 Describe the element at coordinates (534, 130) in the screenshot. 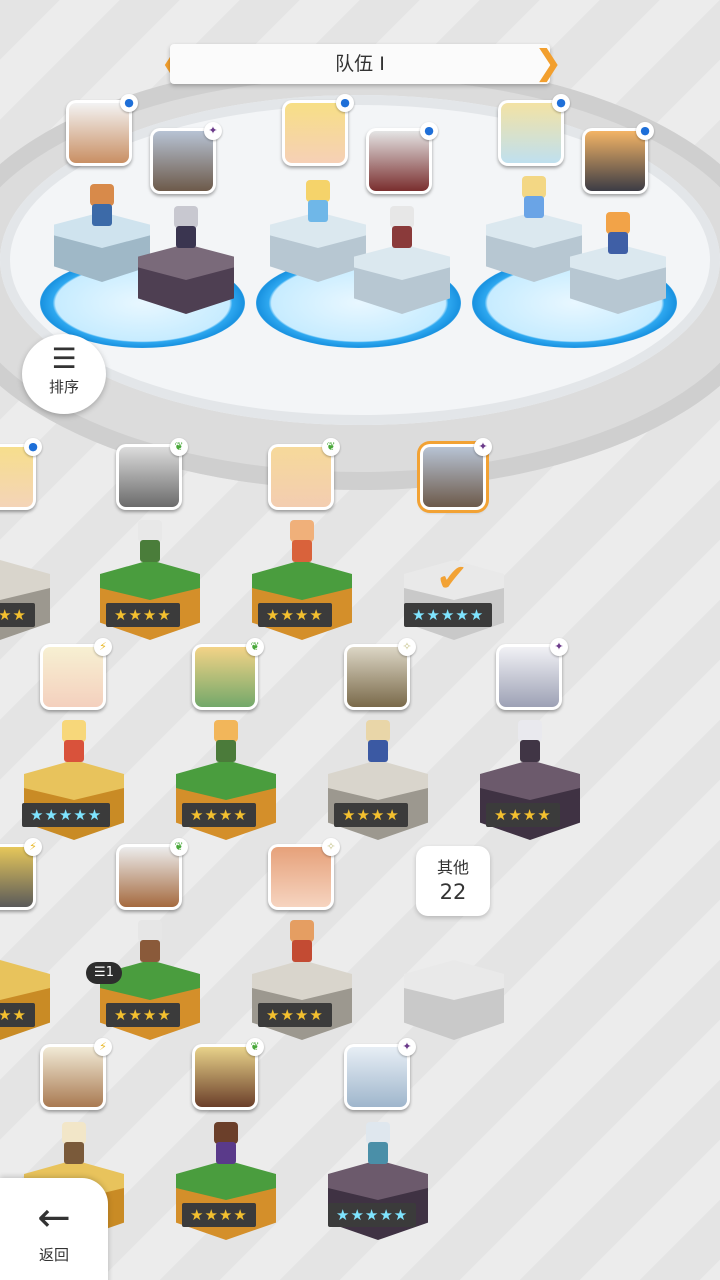

I see `team-avatar-5: ●` at that location.